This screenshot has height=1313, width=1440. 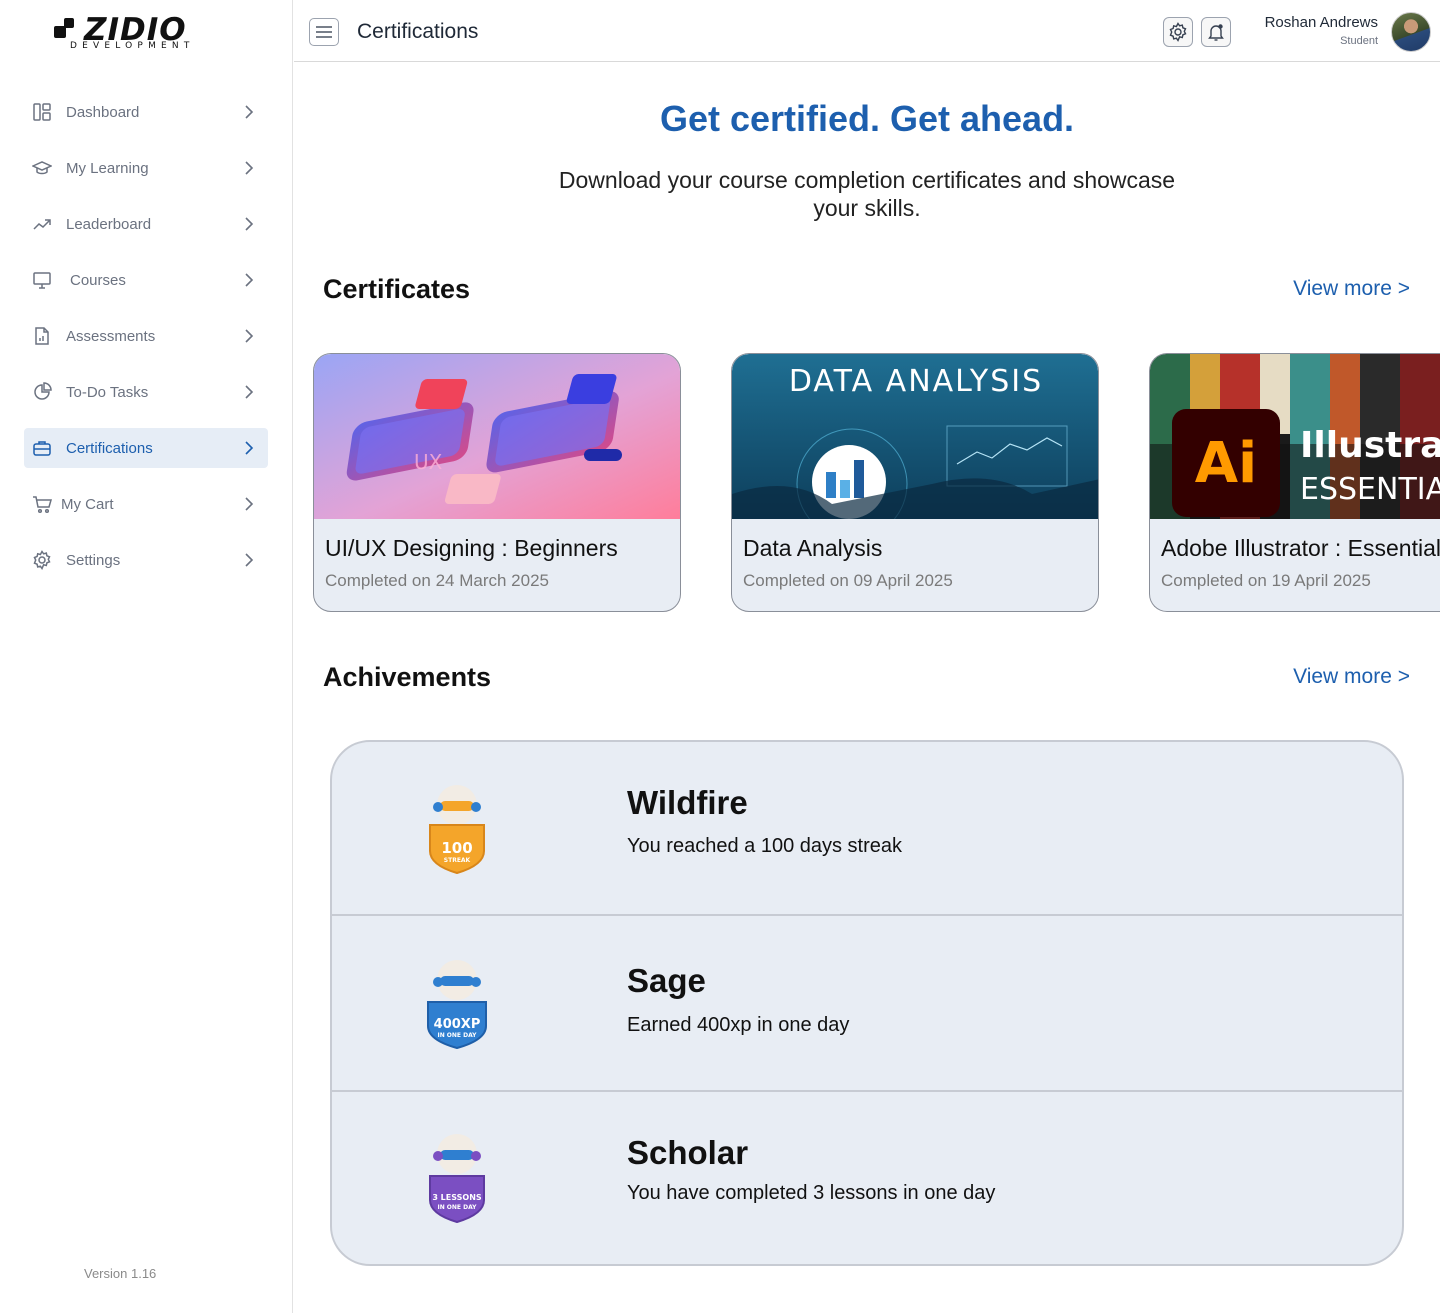 What do you see at coordinates (456, 848) in the screenshot?
I see `streak-badge-number: 100` at bounding box center [456, 848].